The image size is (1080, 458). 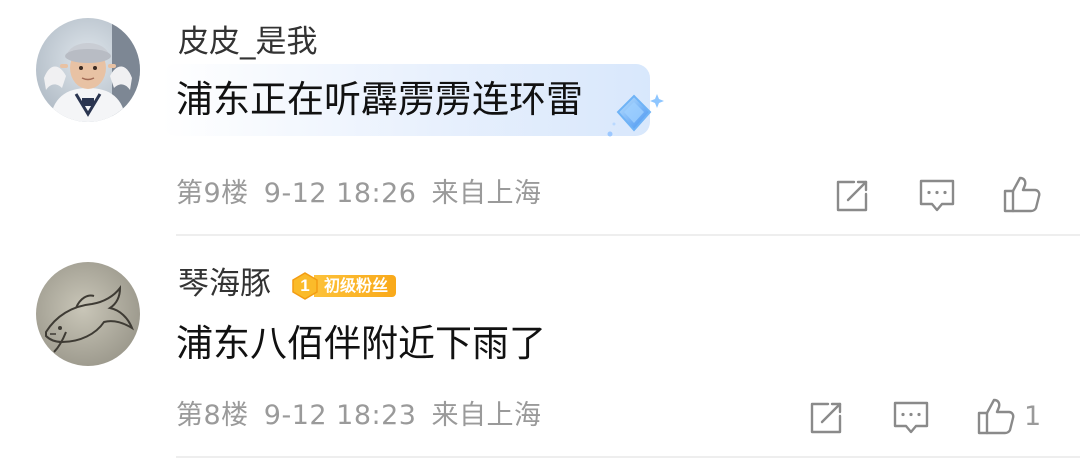 What do you see at coordinates (212, 193) in the screenshot?
I see `floor-number: 第9楼` at bounding box center [212, 193].